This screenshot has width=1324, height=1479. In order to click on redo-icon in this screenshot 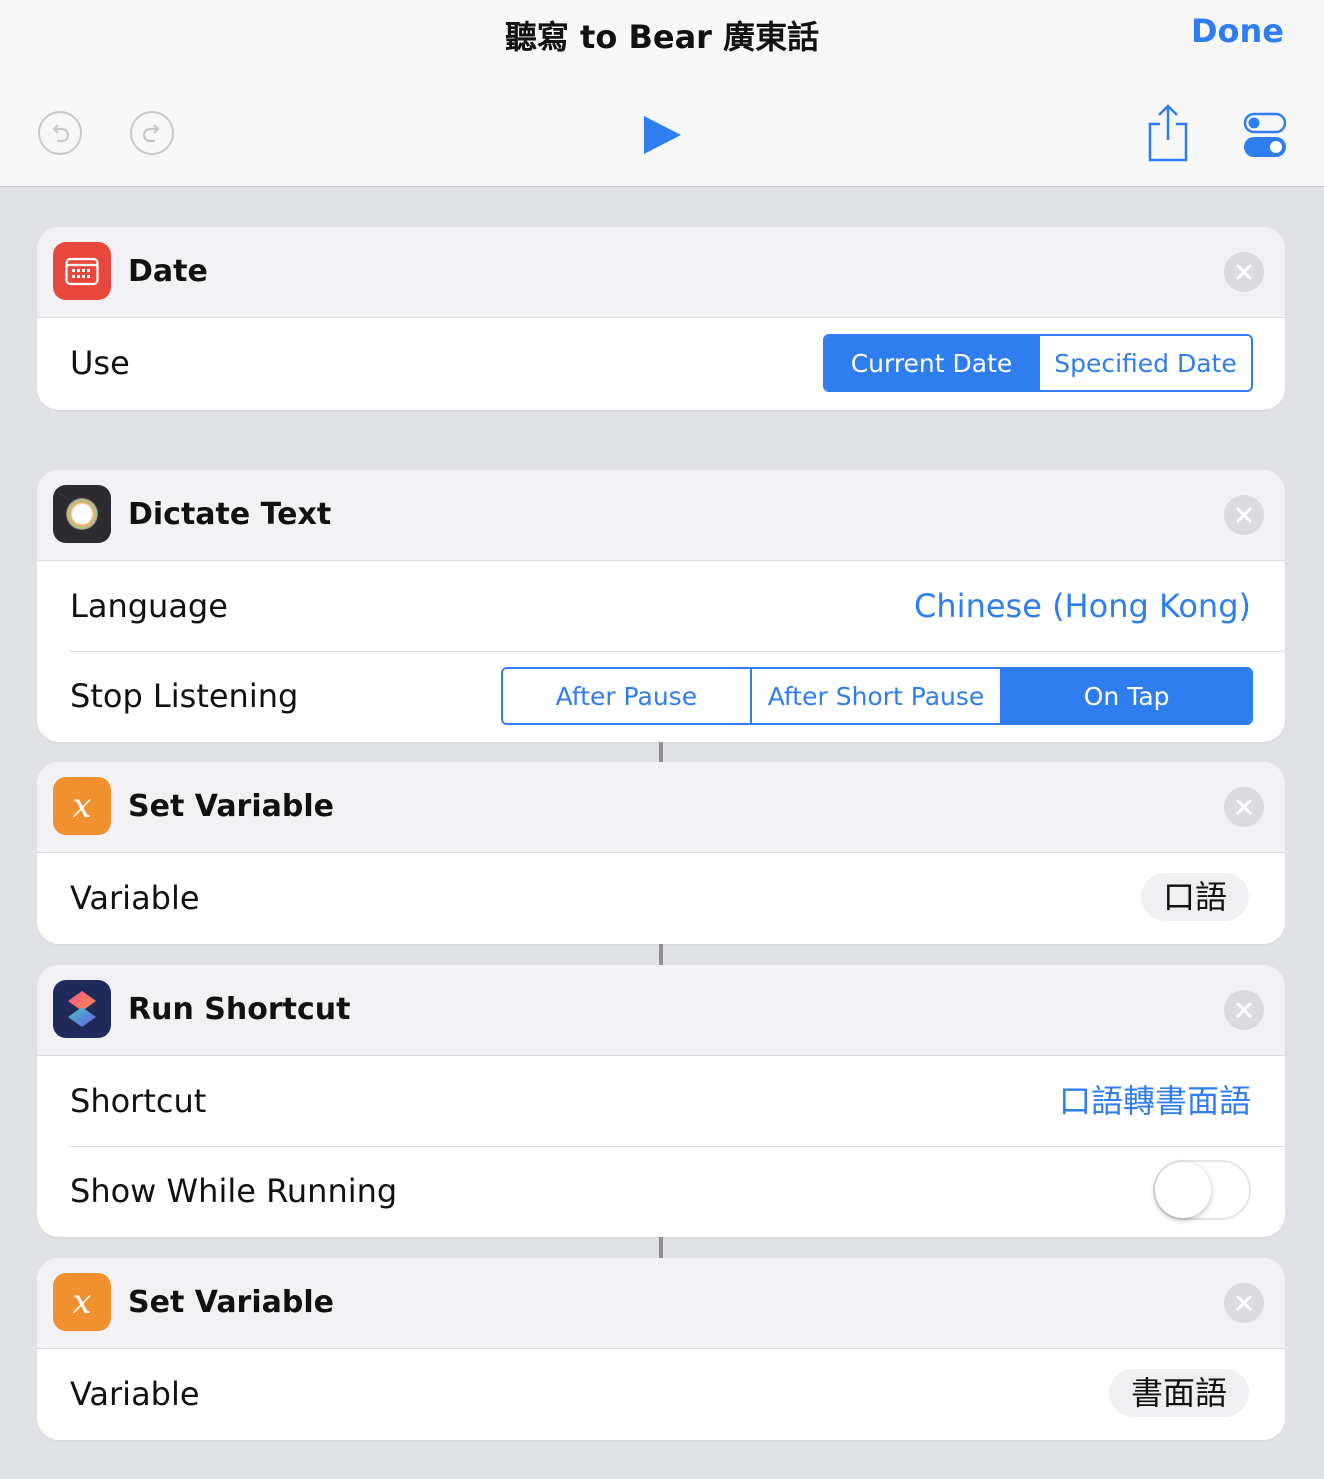, I will do `click(151, 133)`.